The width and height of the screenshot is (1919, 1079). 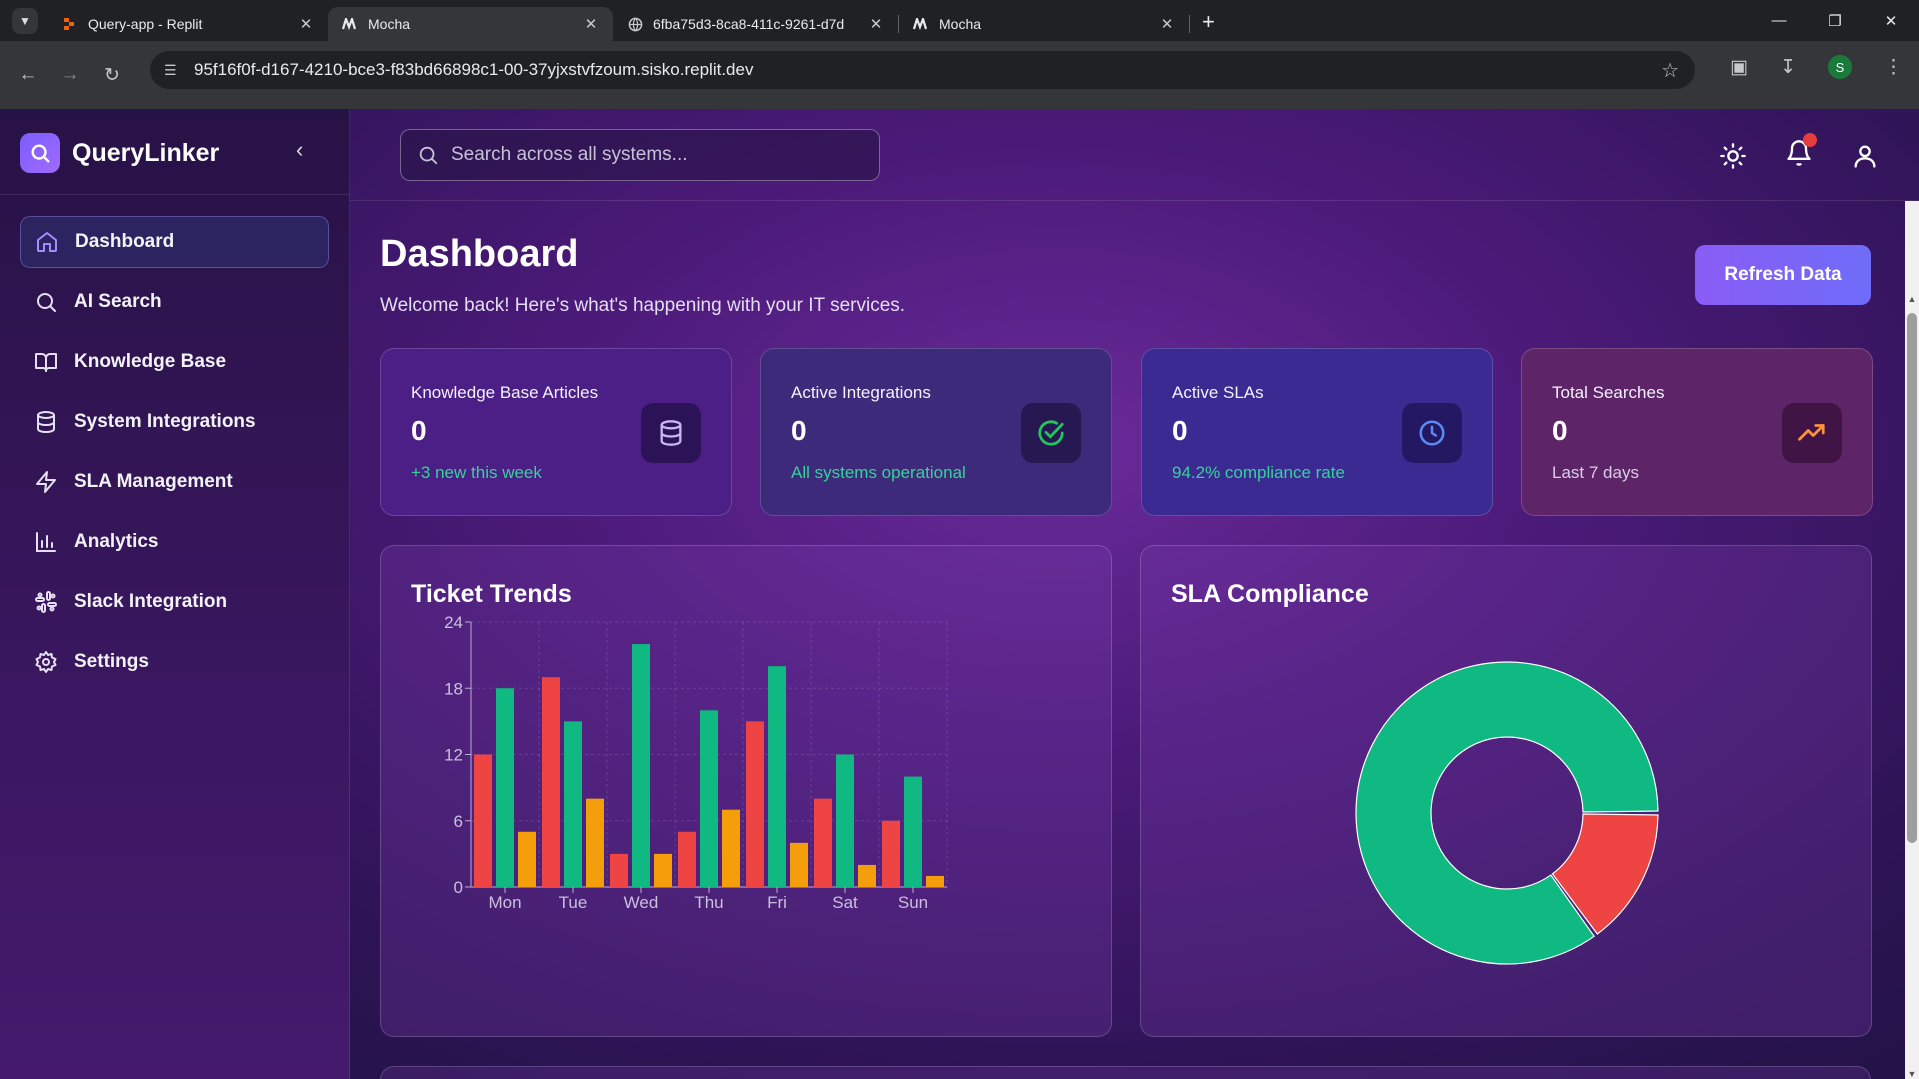 What do you see at coordinates (174, 662) in the screenshot?
I see `sidebar-item-settings: Settings` at bounding box center [174, 662].